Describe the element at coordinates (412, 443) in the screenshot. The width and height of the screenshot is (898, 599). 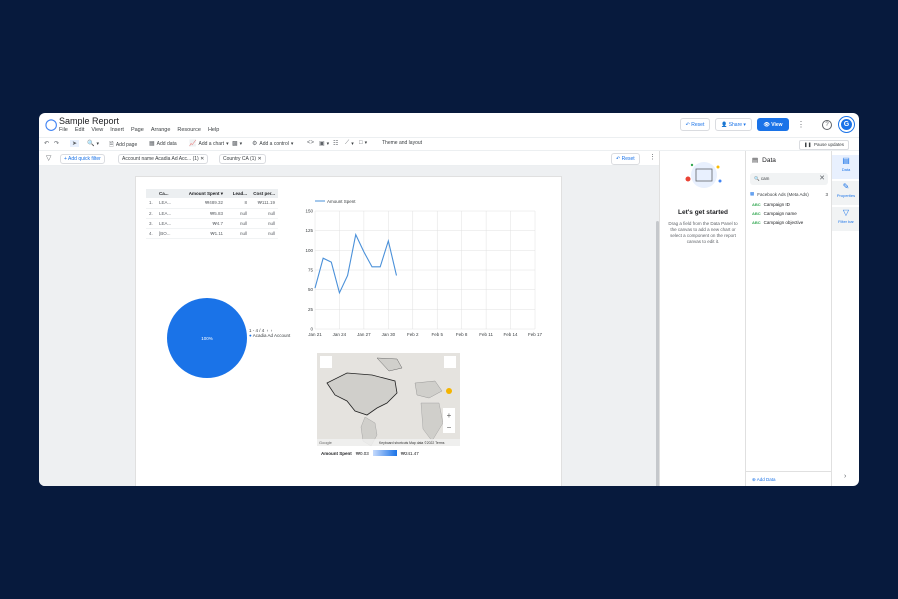
I see `map-attribution: Keyboard shortcuts Map data ©2022 Terms` at that location.